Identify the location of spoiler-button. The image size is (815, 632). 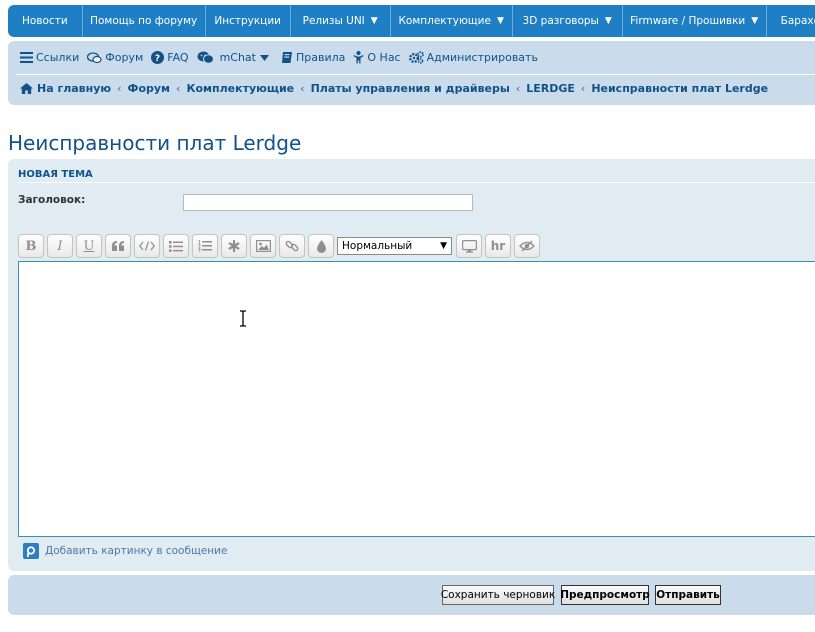
(527, 246).